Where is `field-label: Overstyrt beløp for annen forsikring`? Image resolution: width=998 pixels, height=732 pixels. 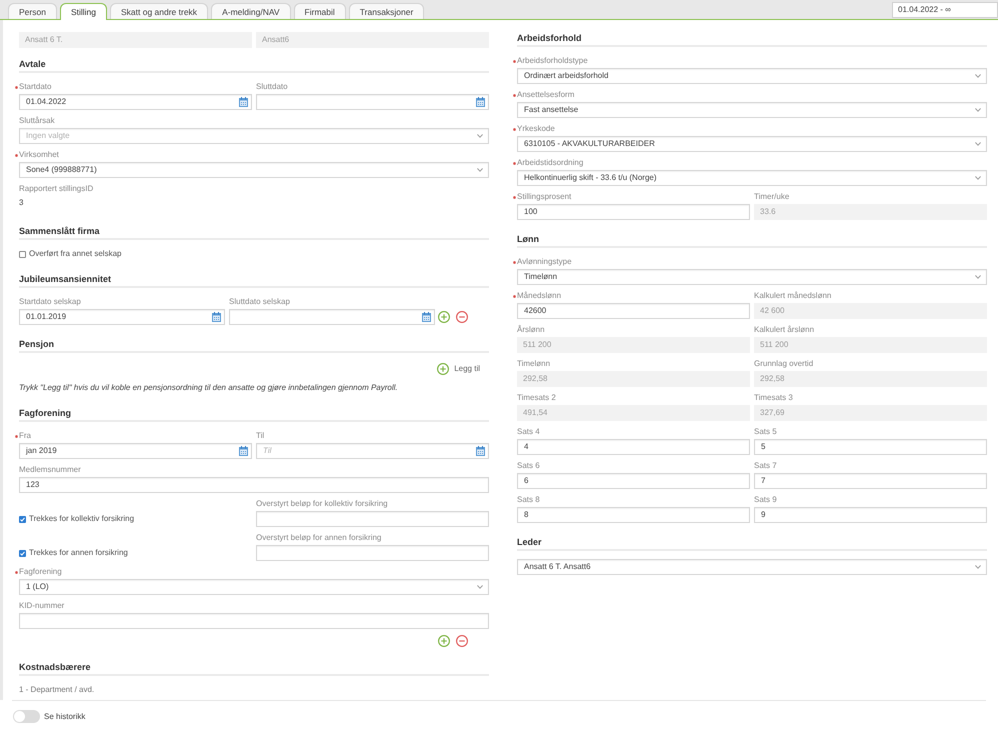
field-label: Overstyrt beløp for annen forsikring is located at coordinates (319, 538).